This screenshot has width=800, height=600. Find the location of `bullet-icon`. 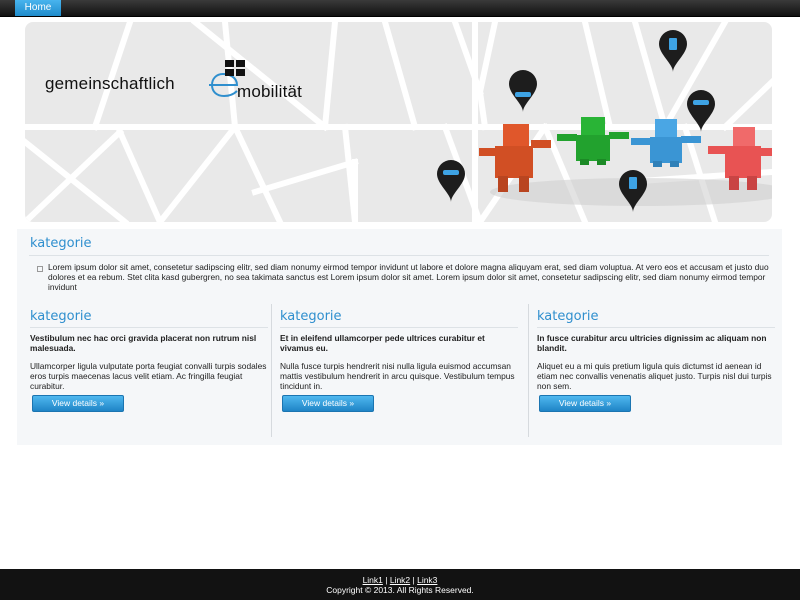

bullet-icon is located at coordinates (40, 269).